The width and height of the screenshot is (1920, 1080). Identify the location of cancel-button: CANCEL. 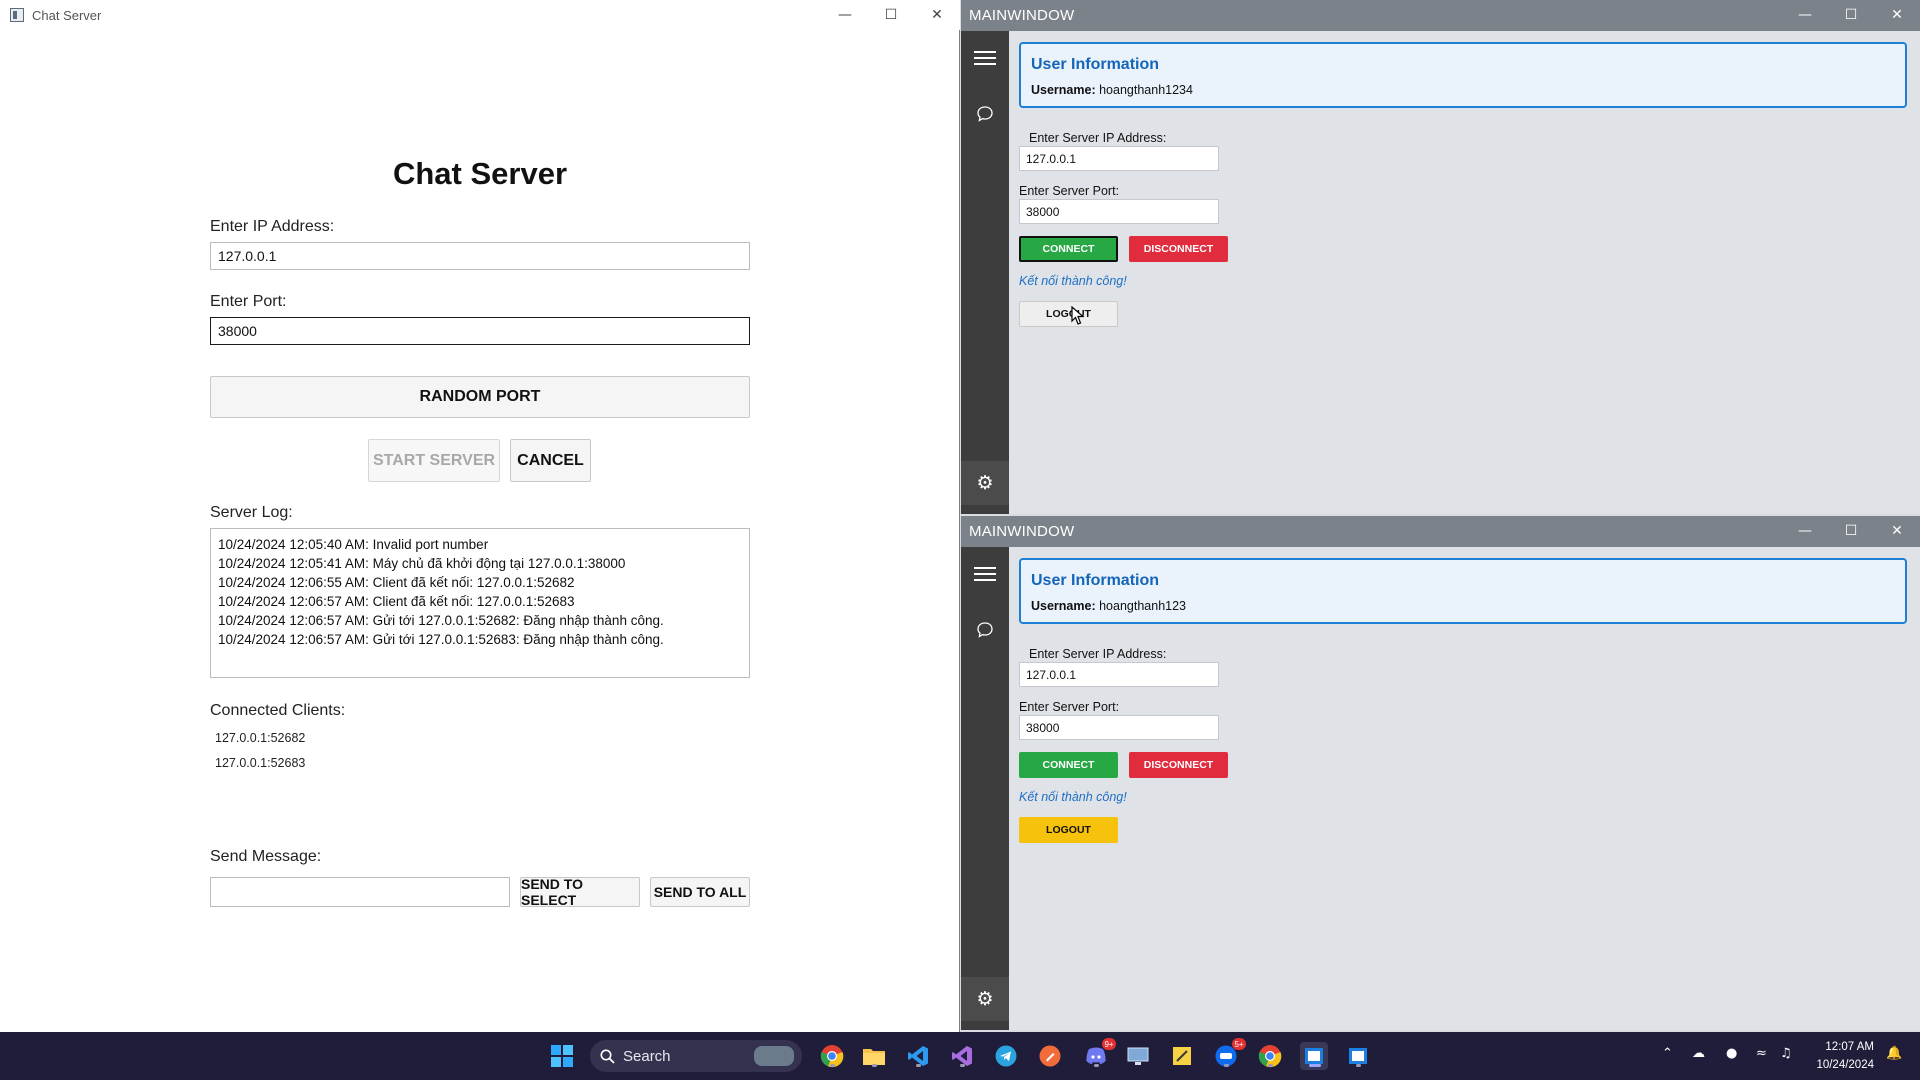
(550, 460).